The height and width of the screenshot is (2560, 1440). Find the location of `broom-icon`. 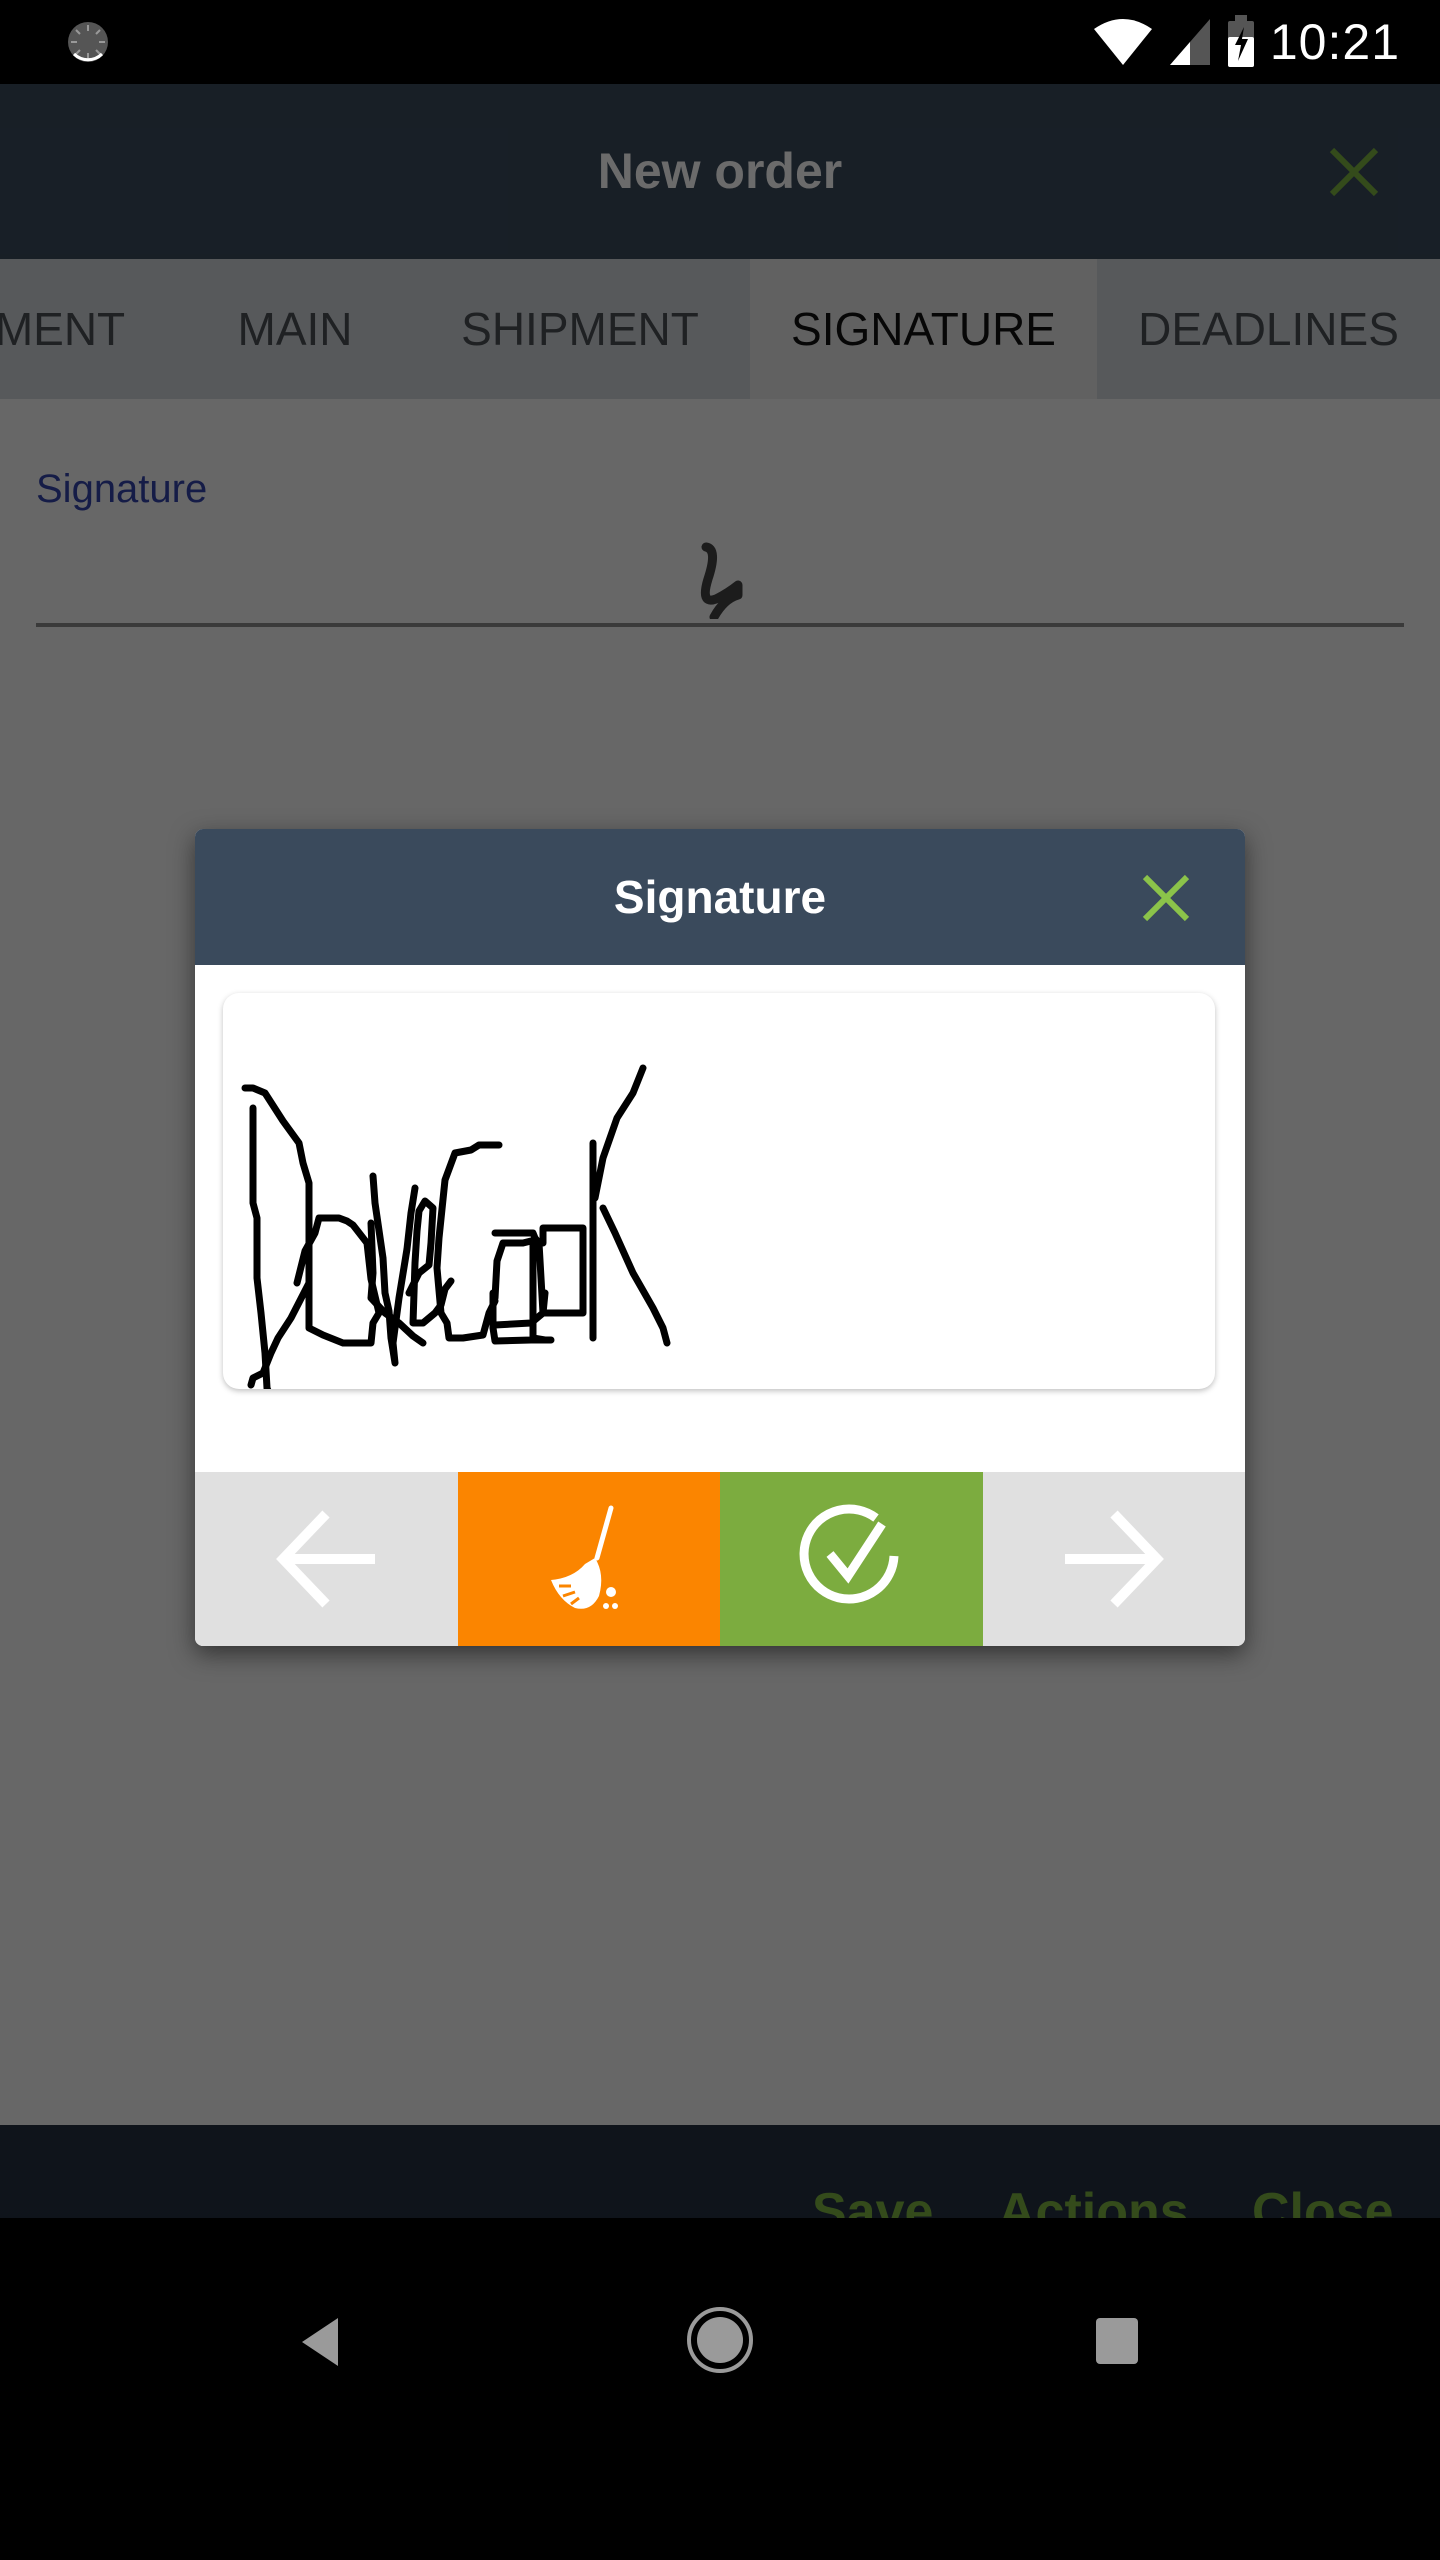

broom-icon is located at coordinates (584, 1557).